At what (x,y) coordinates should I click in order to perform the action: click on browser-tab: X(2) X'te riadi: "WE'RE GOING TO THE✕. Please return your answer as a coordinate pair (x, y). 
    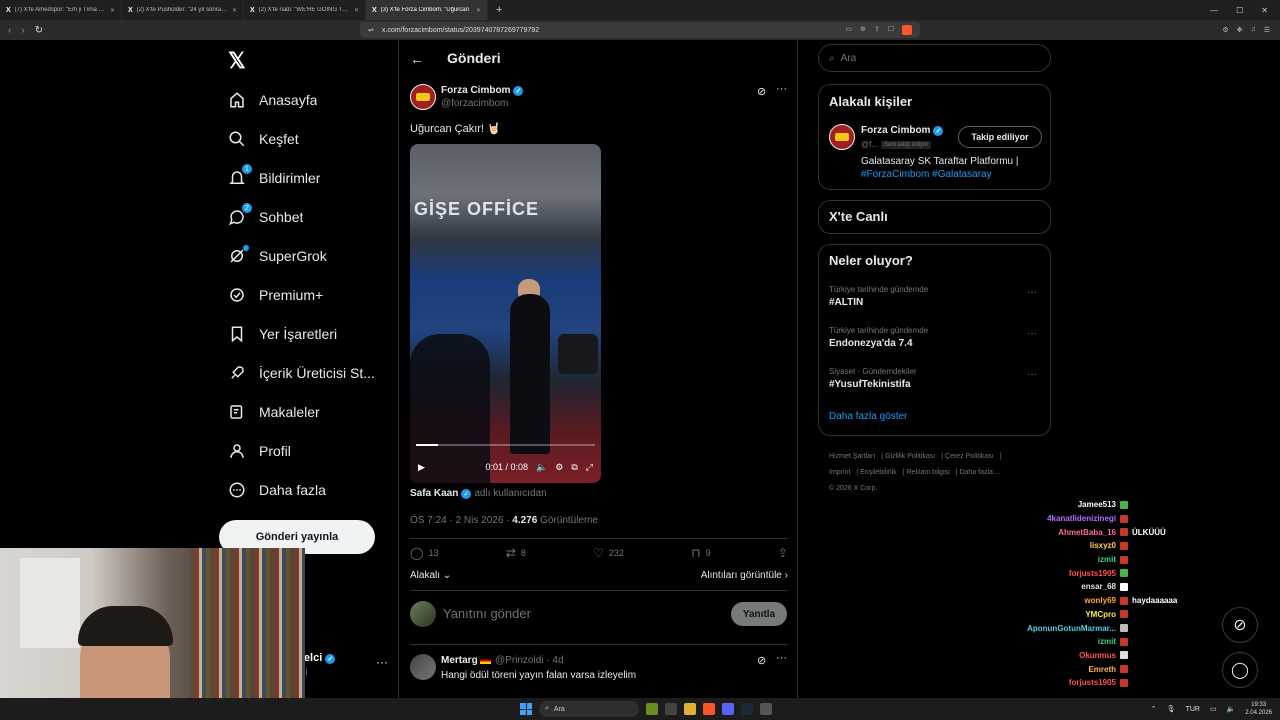
    Looking at the image, I should click on (305, 10).